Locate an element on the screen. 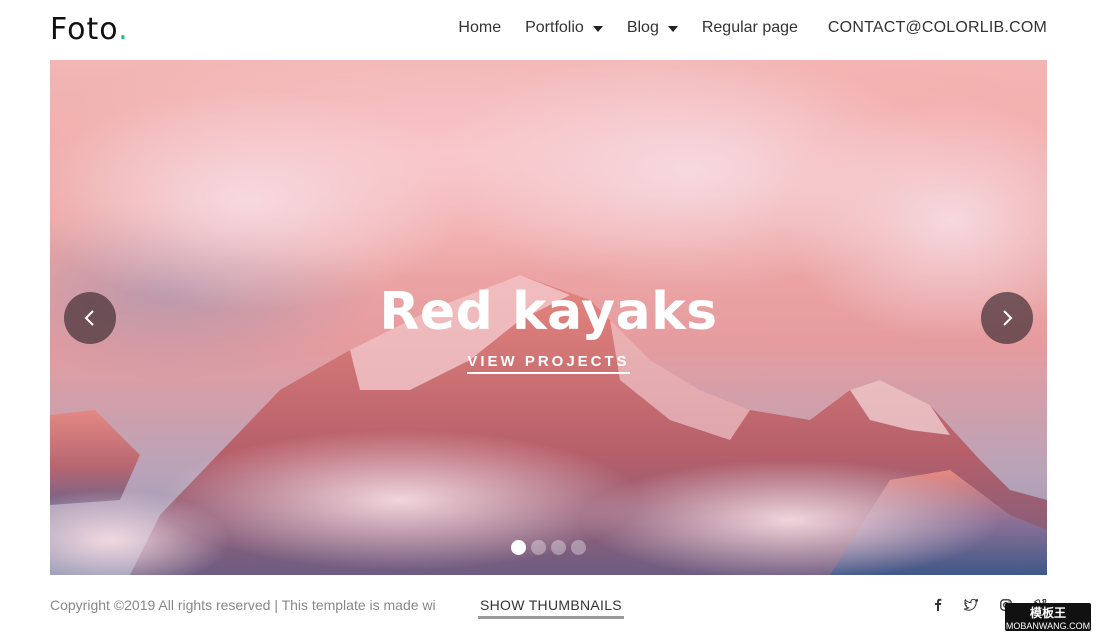 The image size is (1097, 635). nav-item-label: Regular page is located at coordinates (749, 27).